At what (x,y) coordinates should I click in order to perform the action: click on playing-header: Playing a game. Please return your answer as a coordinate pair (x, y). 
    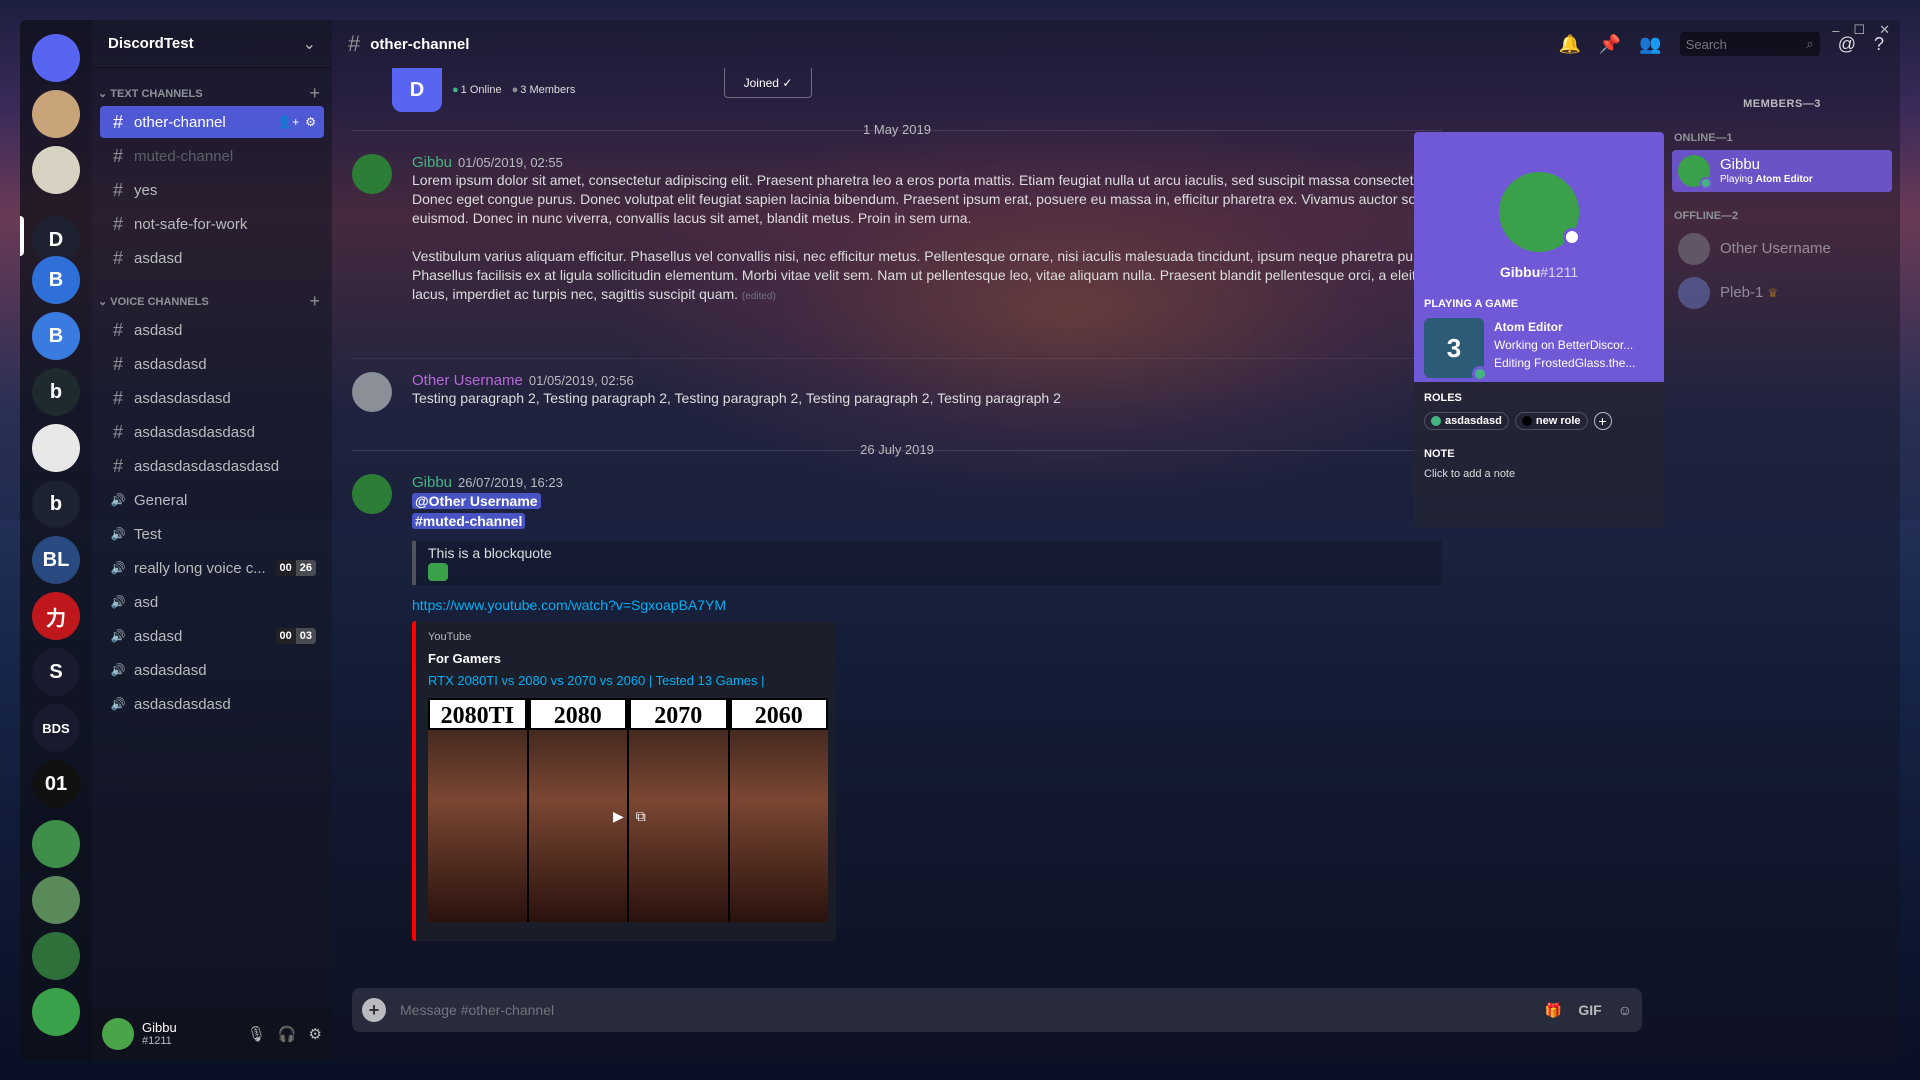
    Looking at the image, I should click on (1471, 304).